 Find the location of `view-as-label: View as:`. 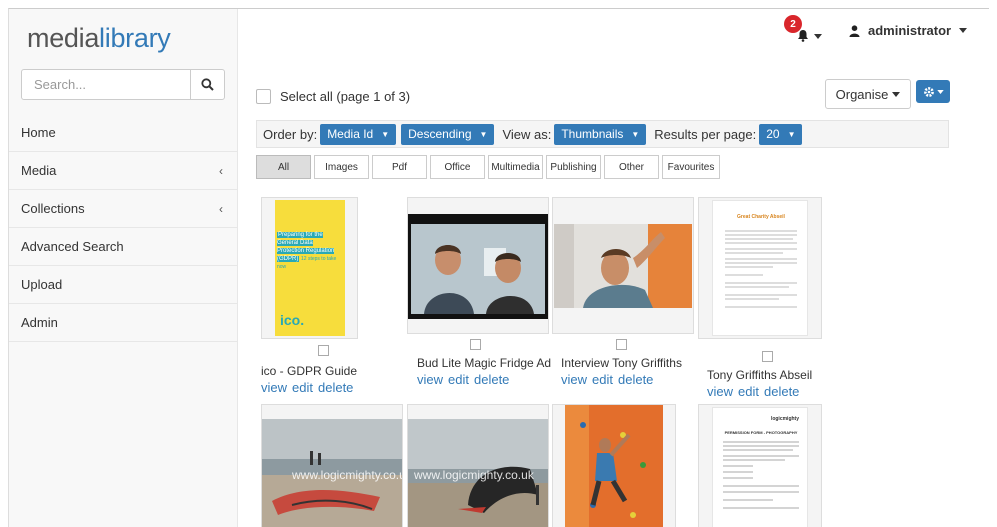

view-as-label: View as: is located at coordinates (527, 134).